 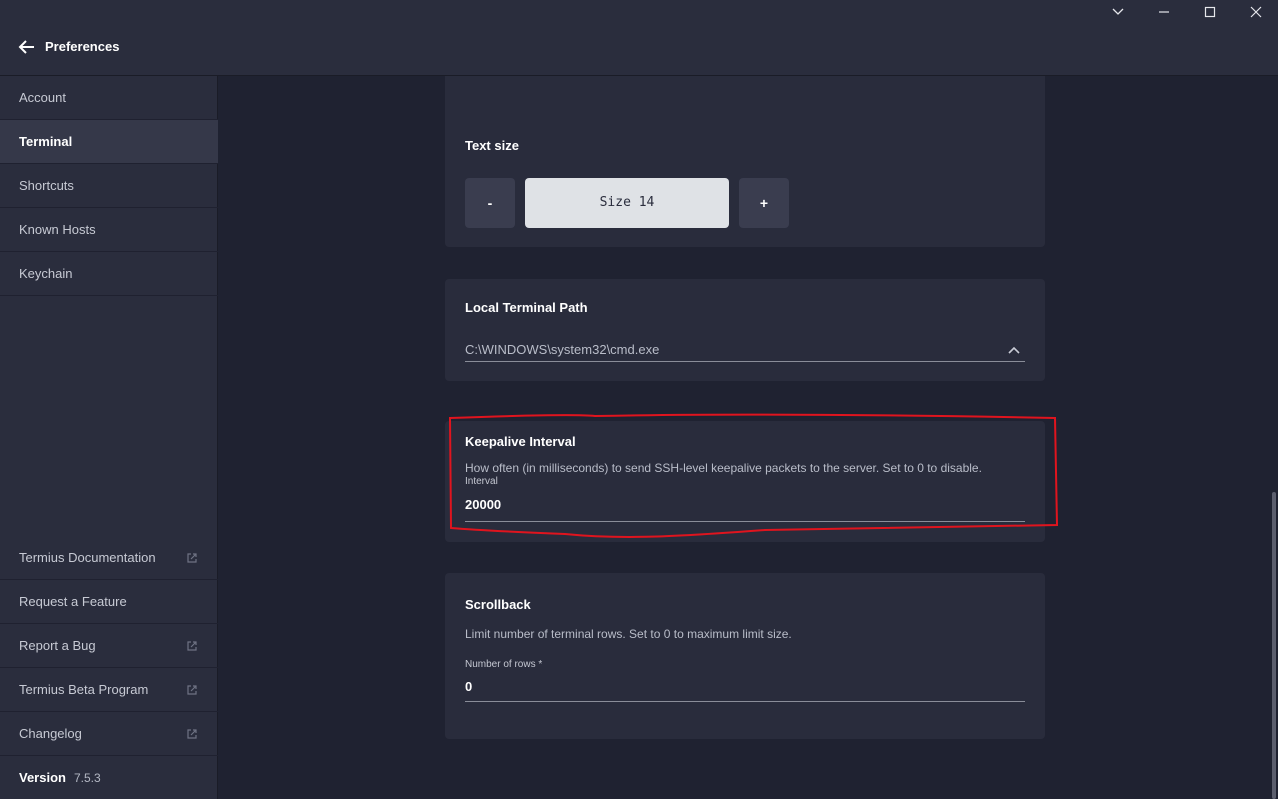 I want to click on sidebar-item-label: Keychain, so click(x=46, y=273).